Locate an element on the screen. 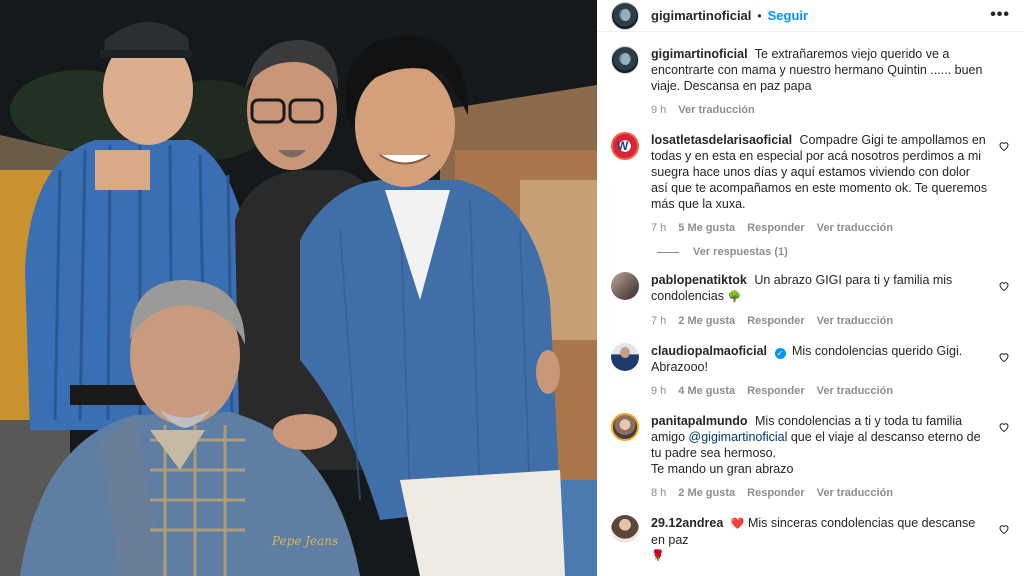 This screenshot has height=576, width=1024. rose-emoji: 🌹 is located at coordinates (658, 556).